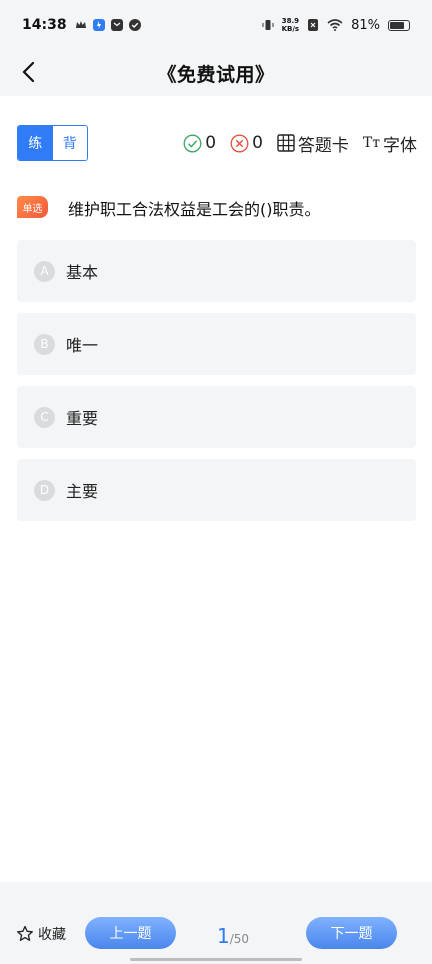  I want to click on status-bar: 14:38 38.9 KB/s 81%, so click(216, 25).